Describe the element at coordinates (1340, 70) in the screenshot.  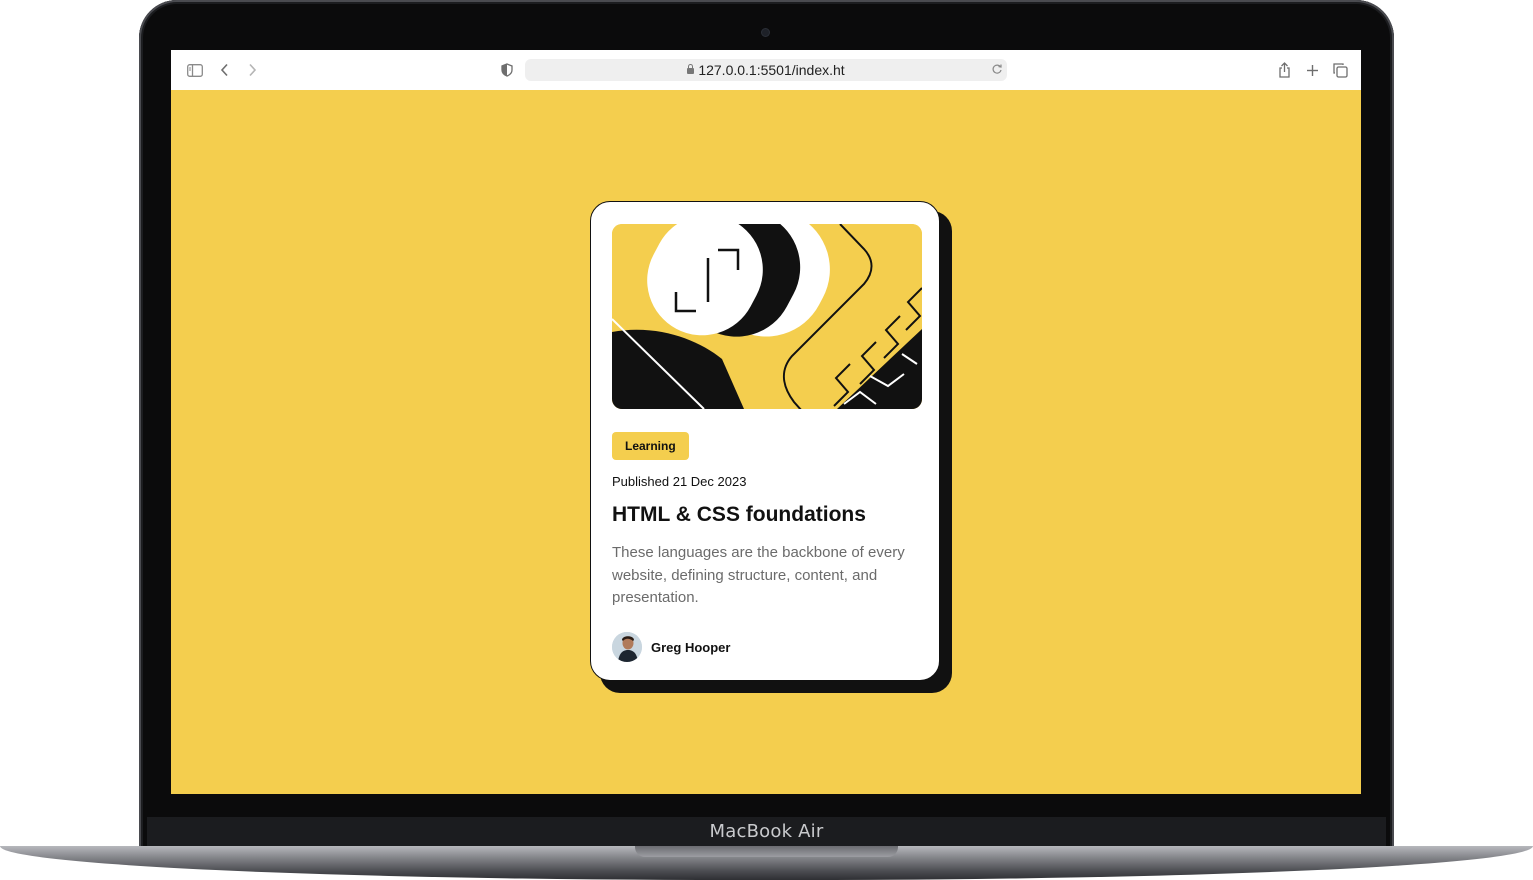
I see `tabs-overview-icon` at that location.